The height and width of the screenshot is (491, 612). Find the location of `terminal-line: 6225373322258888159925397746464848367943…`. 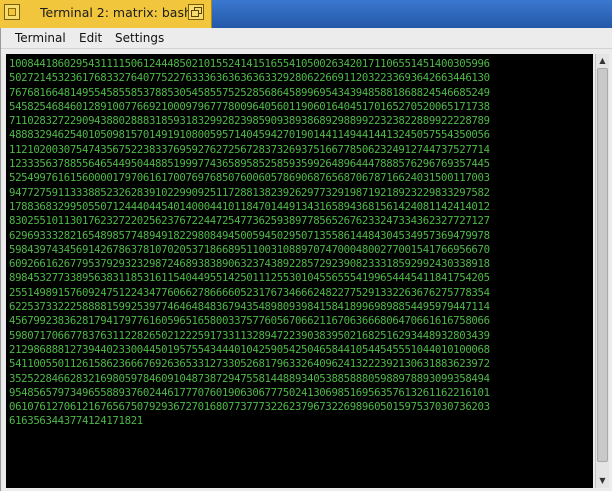

terminal-line: 6225373322258888159925397746464848367943… is located at coordinates (249, 307).